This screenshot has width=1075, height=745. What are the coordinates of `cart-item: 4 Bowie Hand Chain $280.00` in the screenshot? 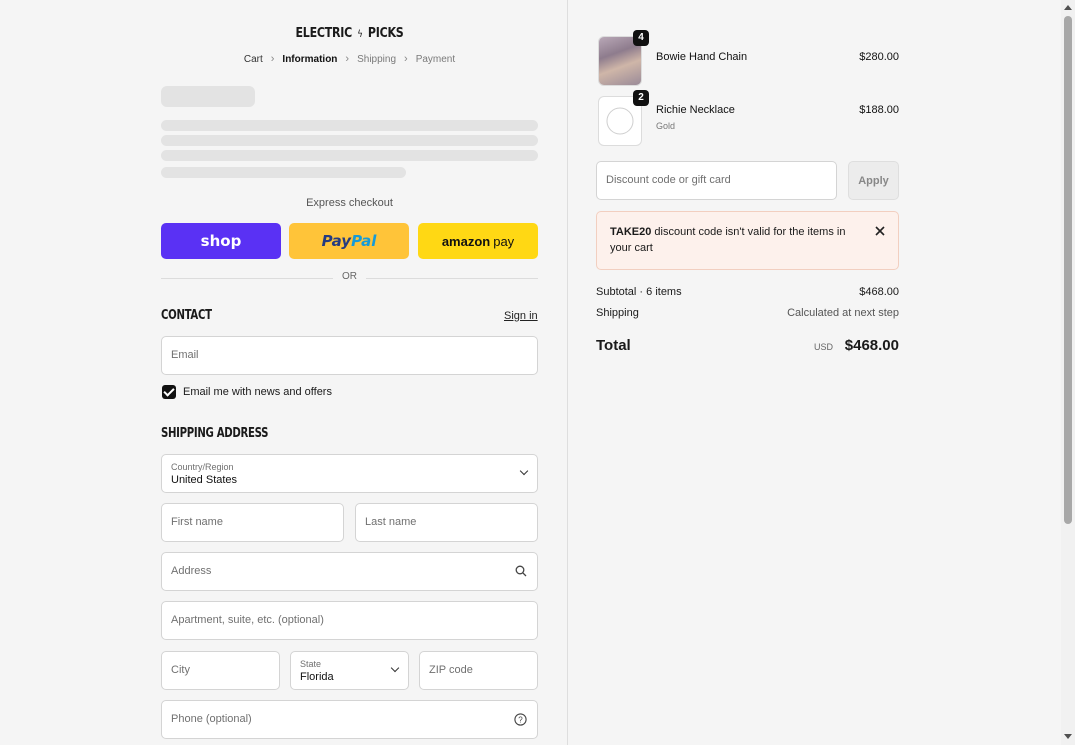 It's located at (747, 58).